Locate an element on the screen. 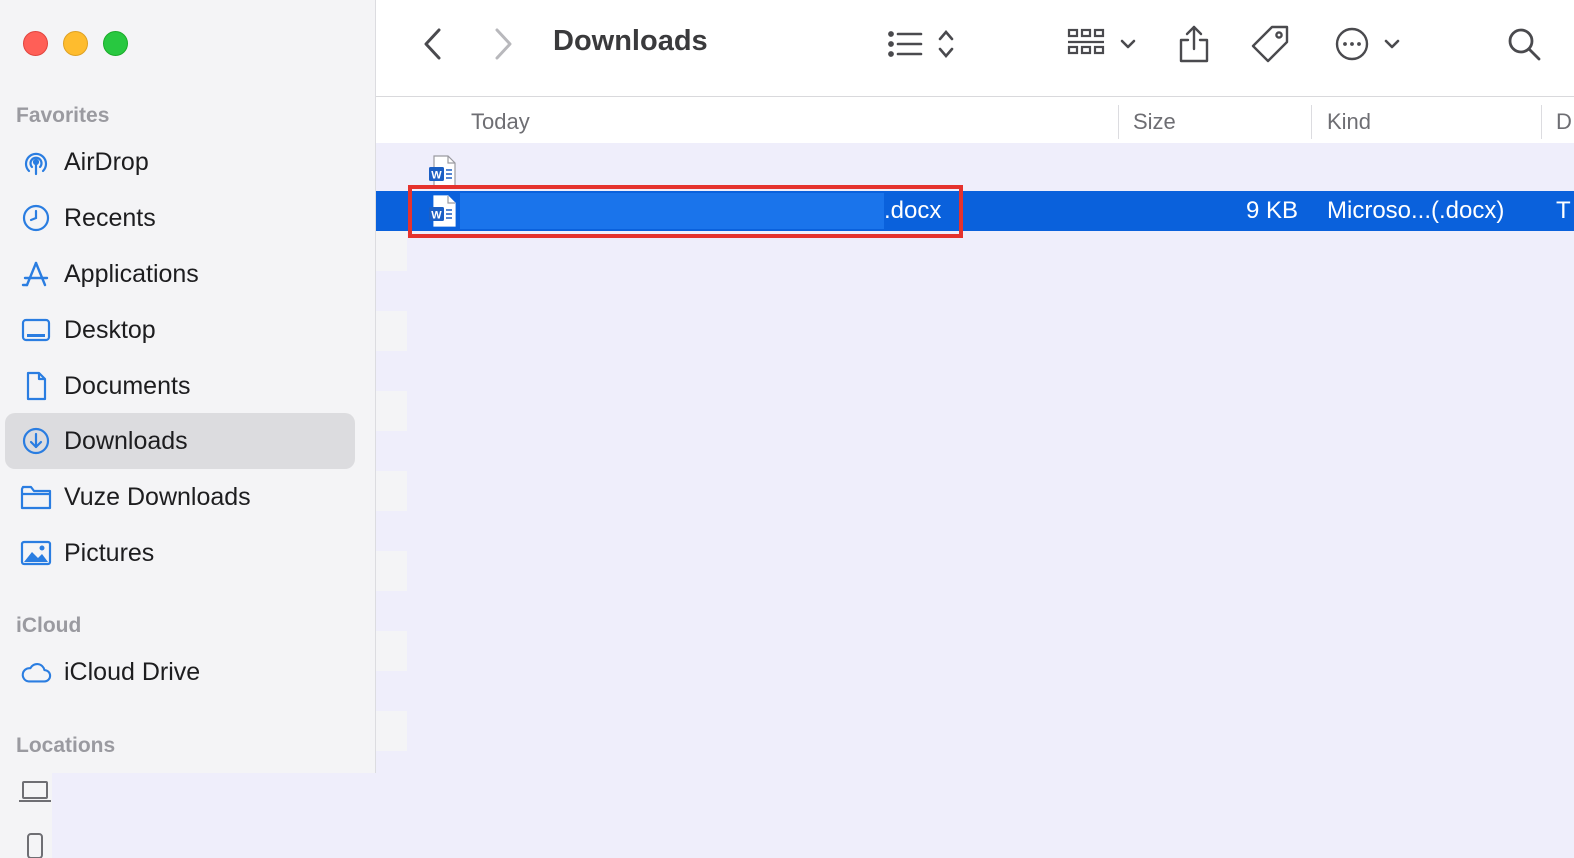 The image size is (1574, 858). sidebar-item-label: iCloud Drive is located at coordinates (132, 671).